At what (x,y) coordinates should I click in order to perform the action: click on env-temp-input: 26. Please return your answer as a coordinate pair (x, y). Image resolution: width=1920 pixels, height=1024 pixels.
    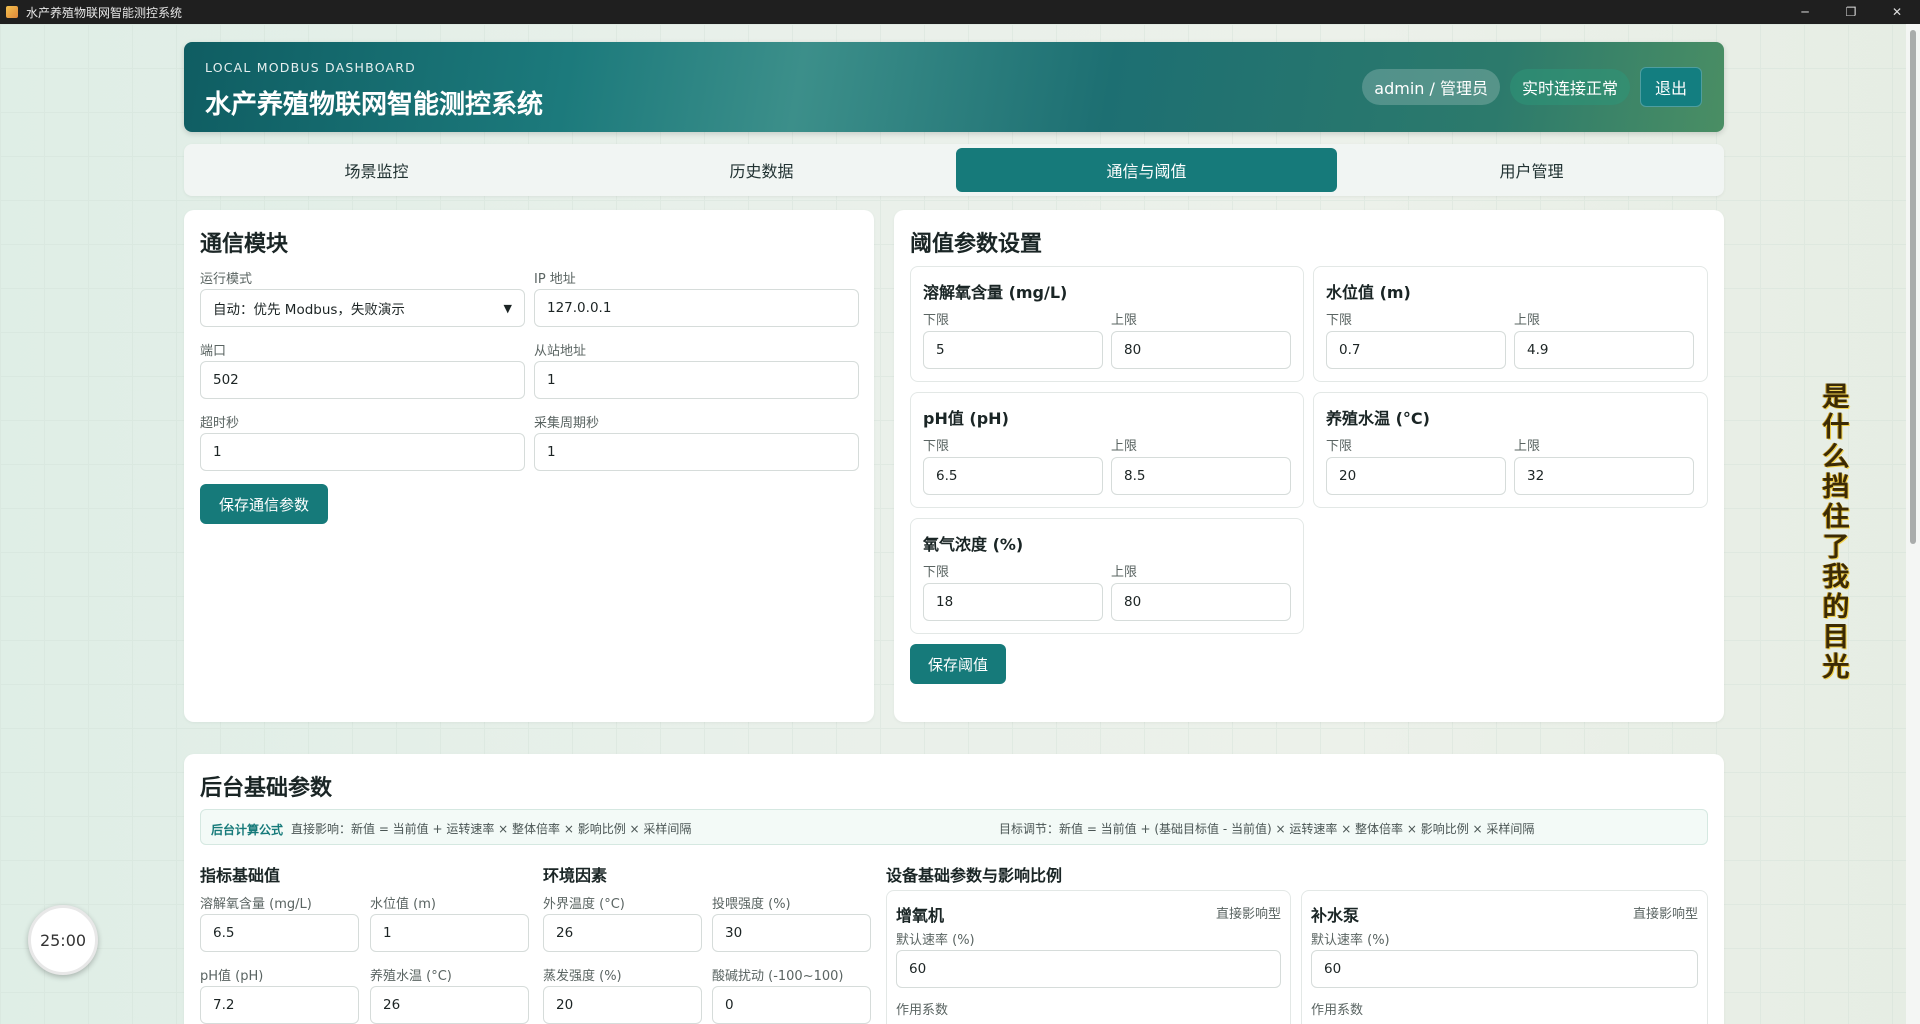
    Looking at the image, I should click on (622, 933).